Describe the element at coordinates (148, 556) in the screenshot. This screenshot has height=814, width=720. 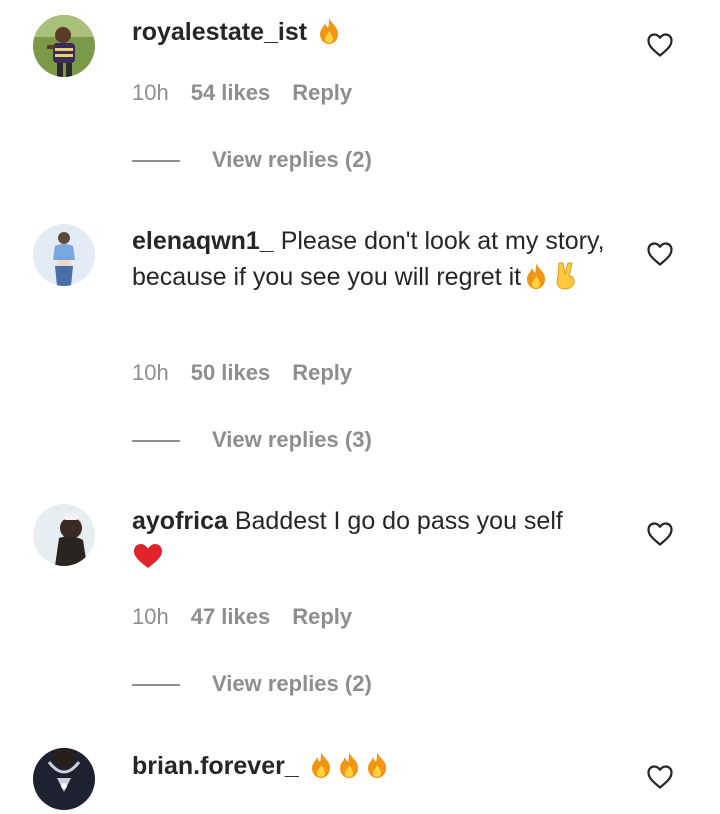
I see `red-heart-emoji` at that location.